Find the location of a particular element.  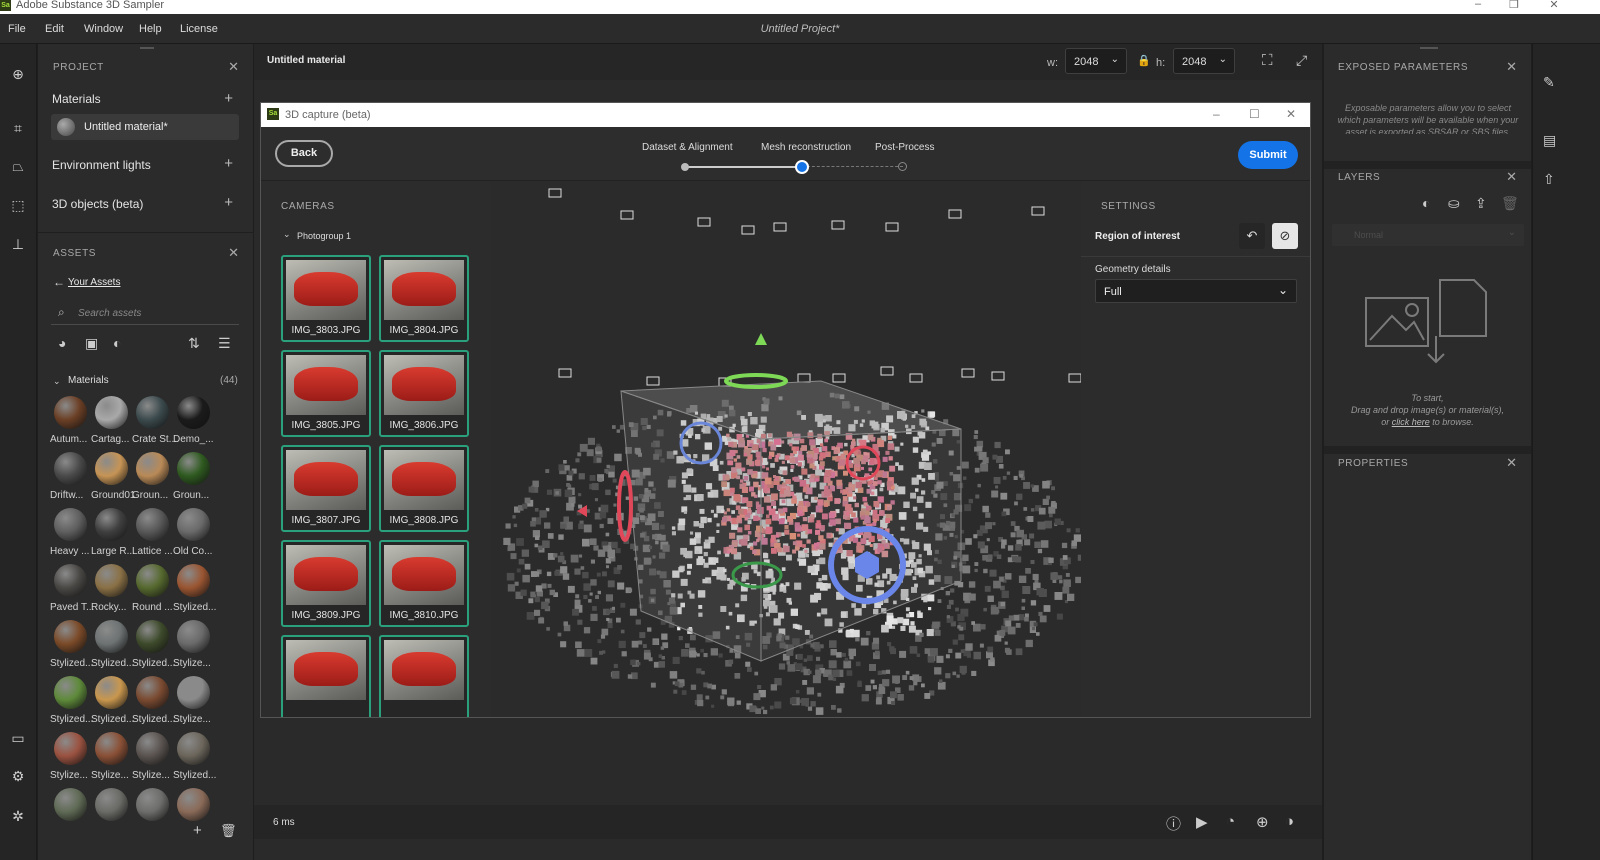

gizmo-green-ring is located at coordinates (756, 381).